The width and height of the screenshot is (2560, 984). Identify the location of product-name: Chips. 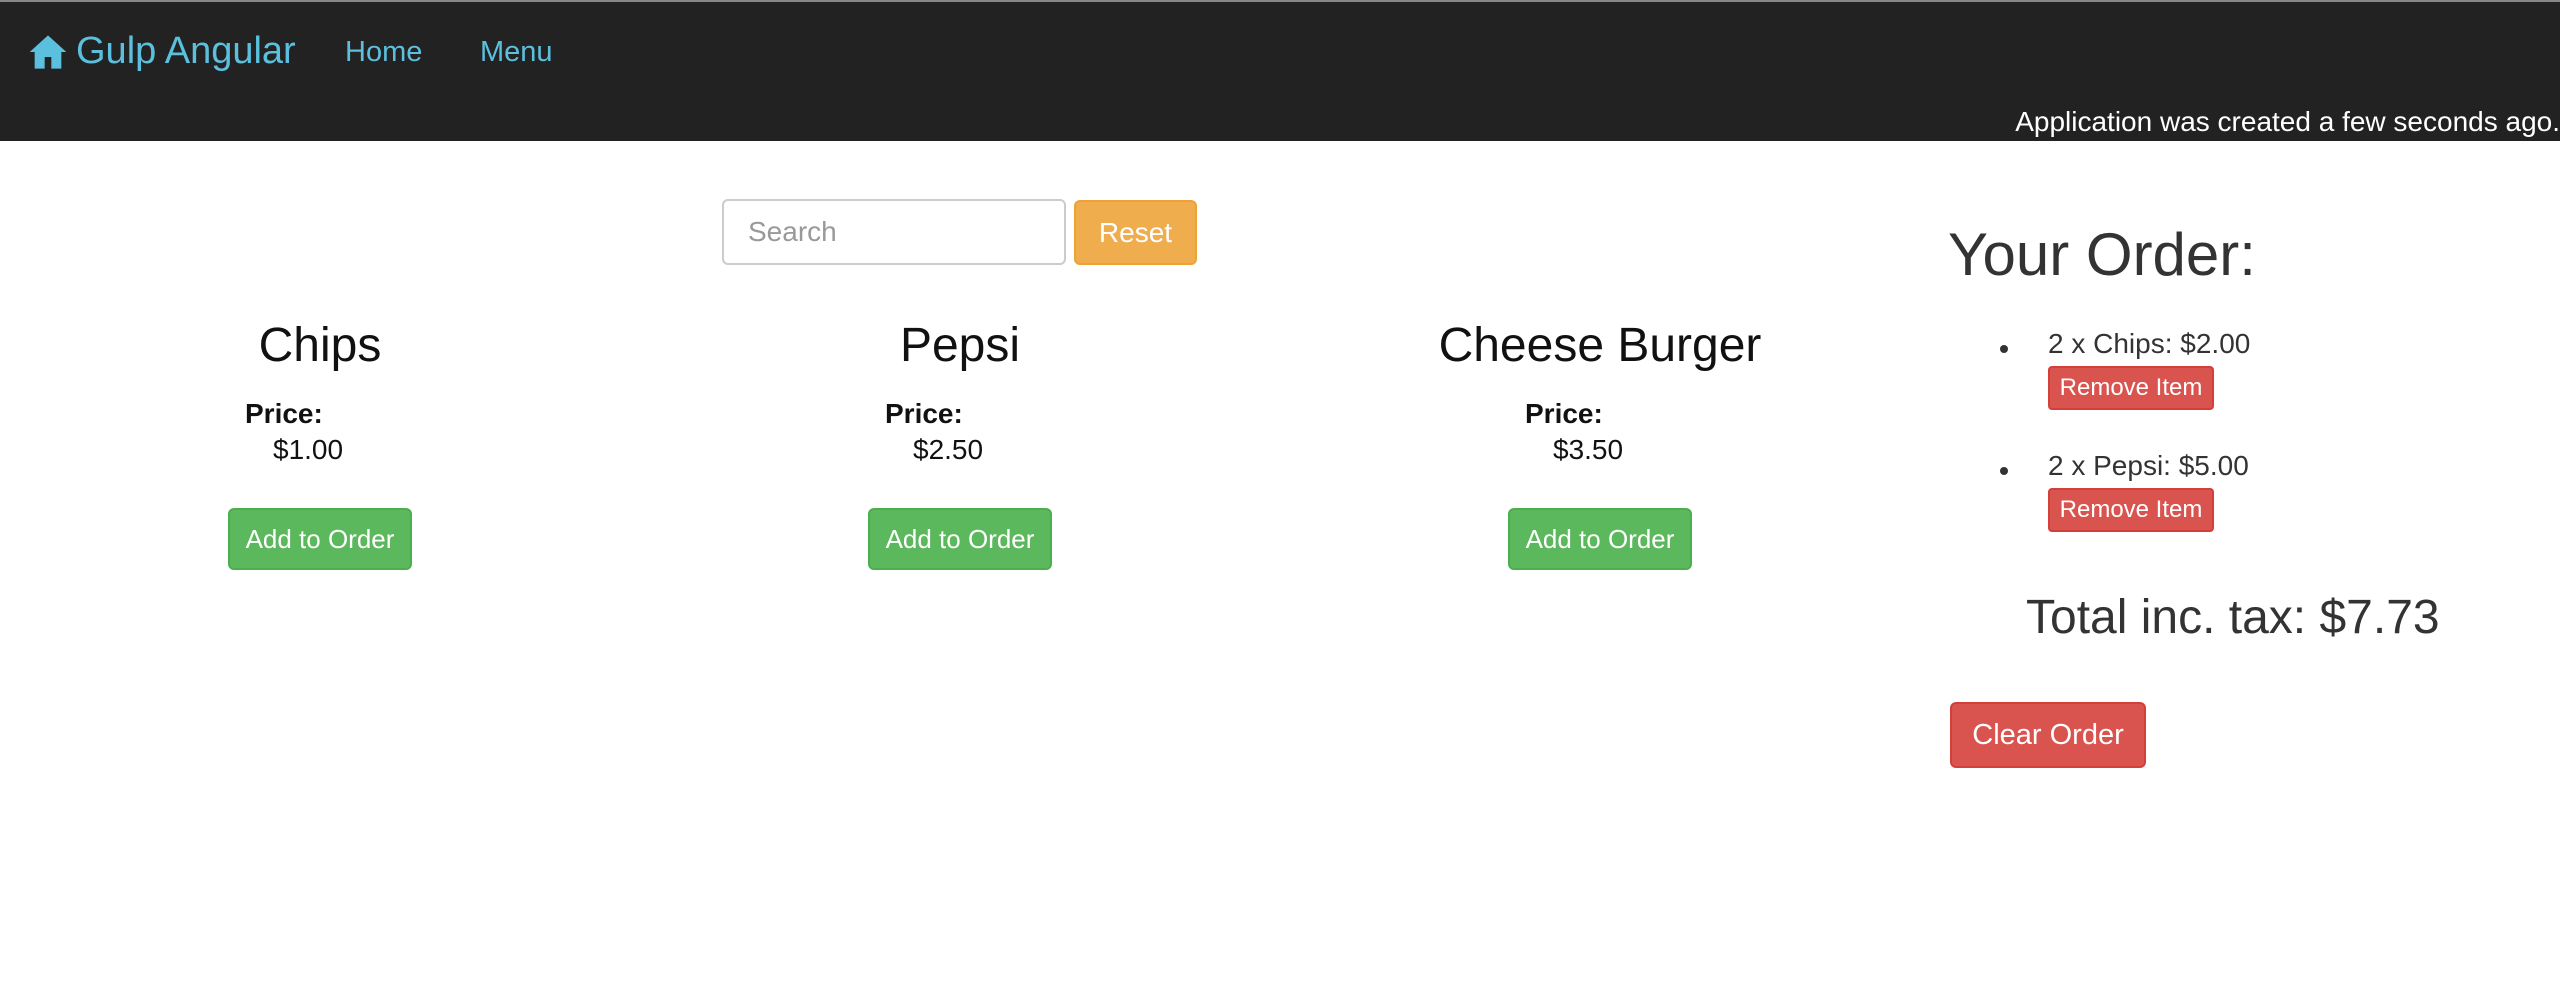
(320, 345).